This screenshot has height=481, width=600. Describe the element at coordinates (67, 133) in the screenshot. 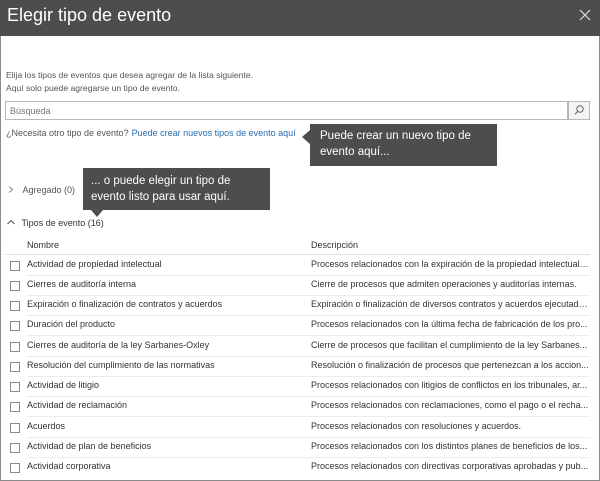

I see `need-other-text: ¿Necesita otro tipo de evento?` at that location.